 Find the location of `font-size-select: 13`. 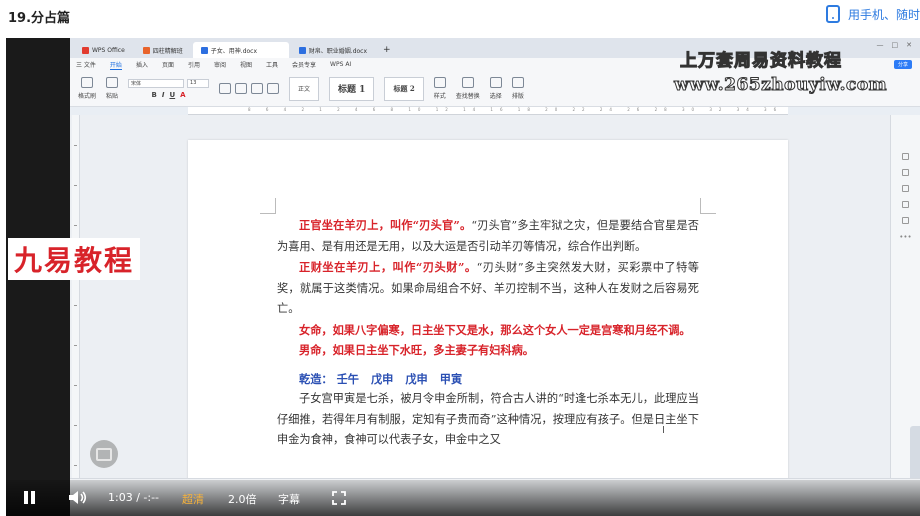

font-size-select: 13 is located at coordinates (198, 83).